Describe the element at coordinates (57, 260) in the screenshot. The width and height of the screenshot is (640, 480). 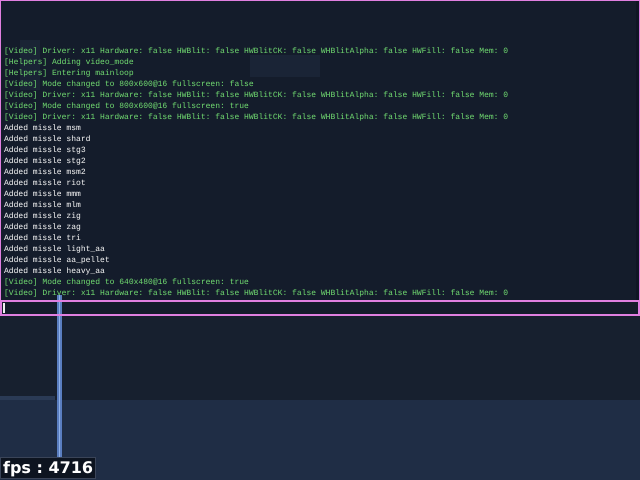
I see `log-line: Added missle aa_pellet` at that location.